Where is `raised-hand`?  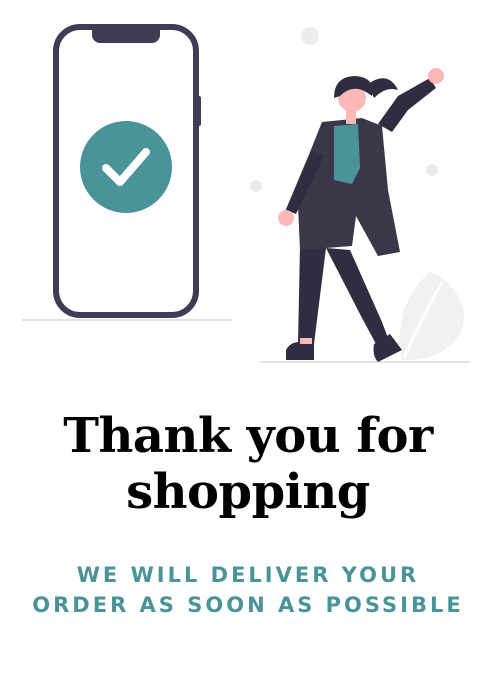 raised-hand is located at coordinates (436, 76).